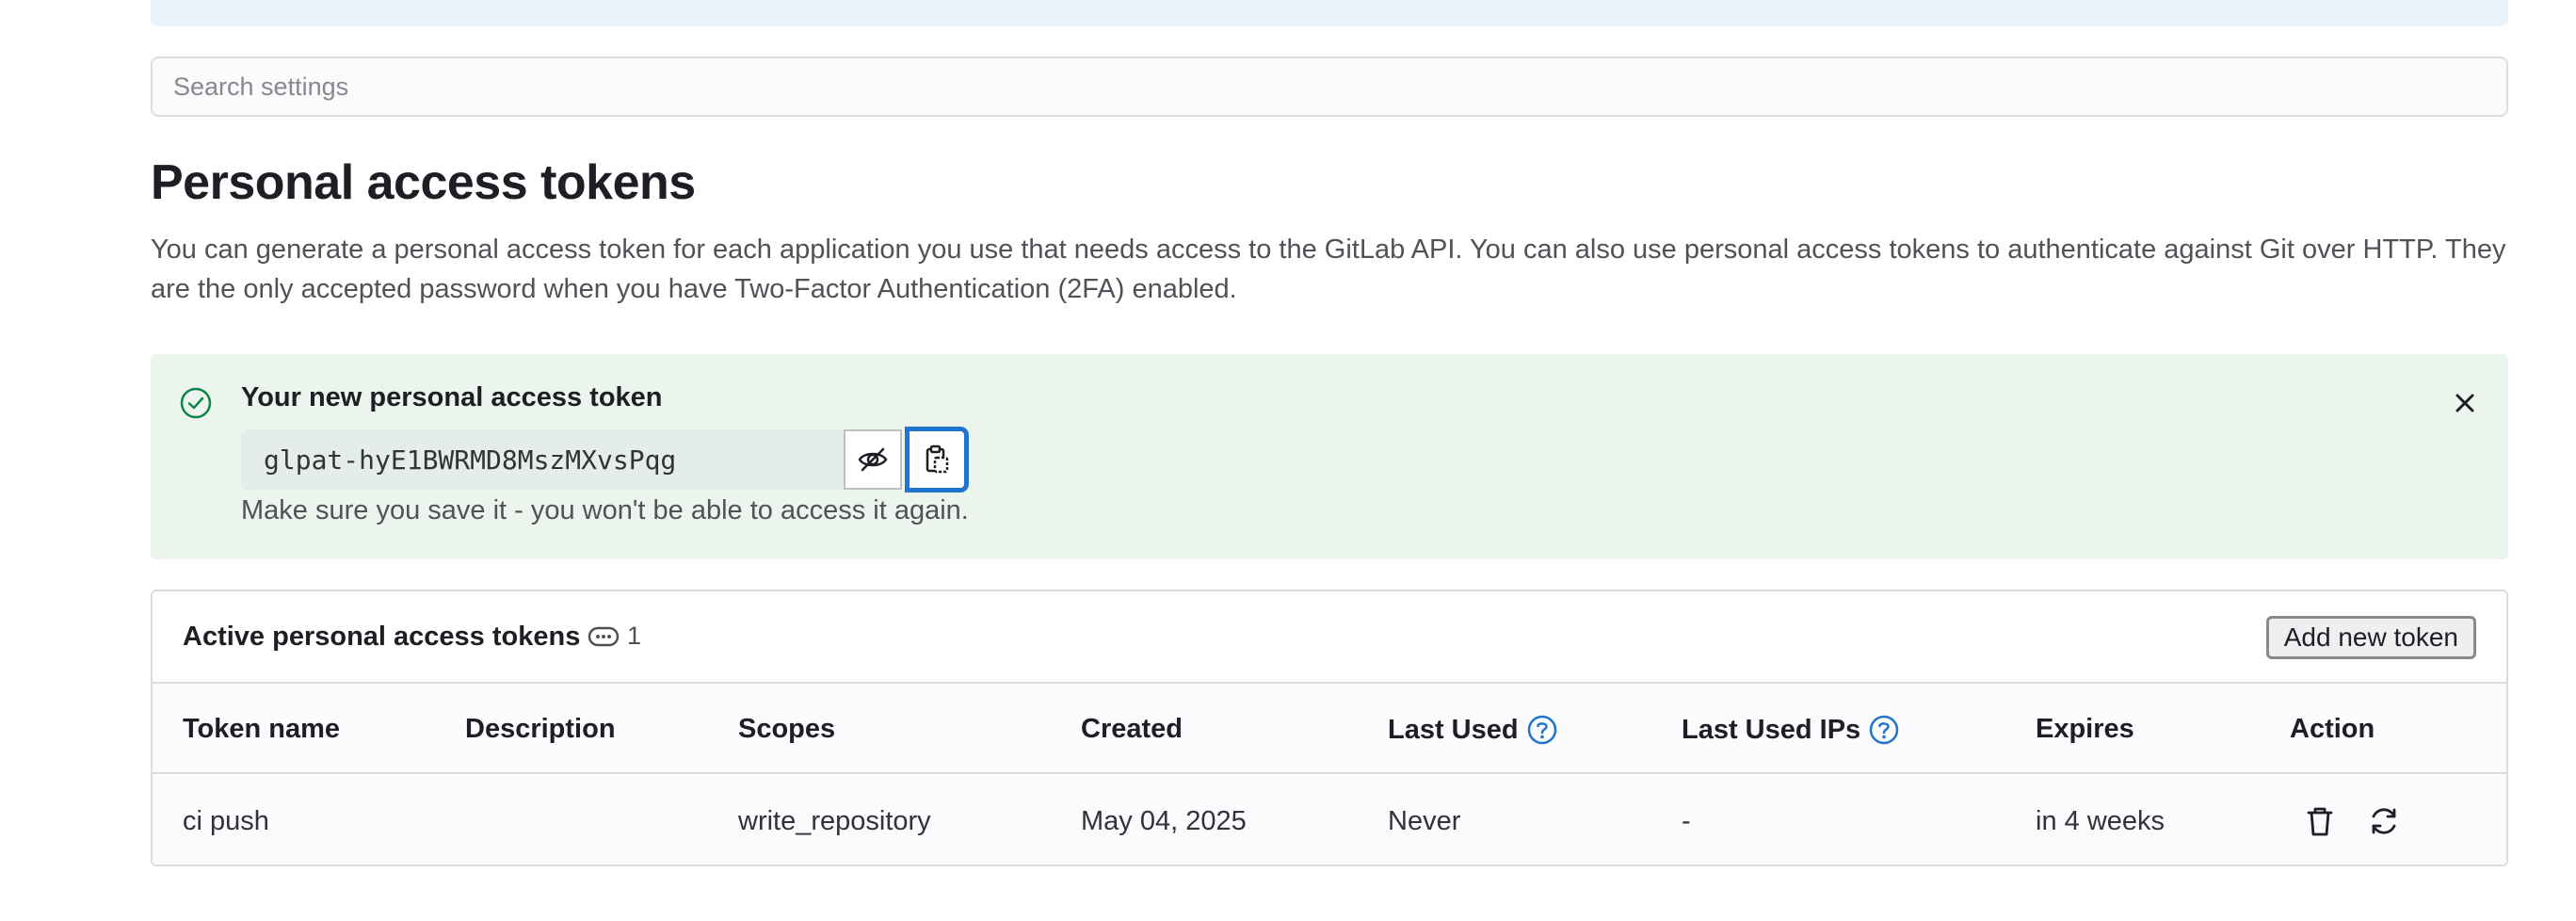 This screenshot has width=2576, height=921. What do you see at coordinates (2384, 821) in the screenshot?
I see `rotate-icon` at bounding box center [2384, 821].